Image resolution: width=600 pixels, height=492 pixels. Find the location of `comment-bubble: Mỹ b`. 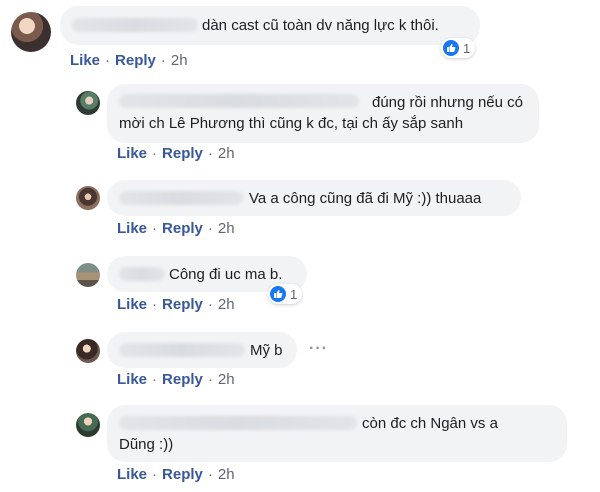

comment-bubble: Mỹ b is located at coordinates (202, 350).